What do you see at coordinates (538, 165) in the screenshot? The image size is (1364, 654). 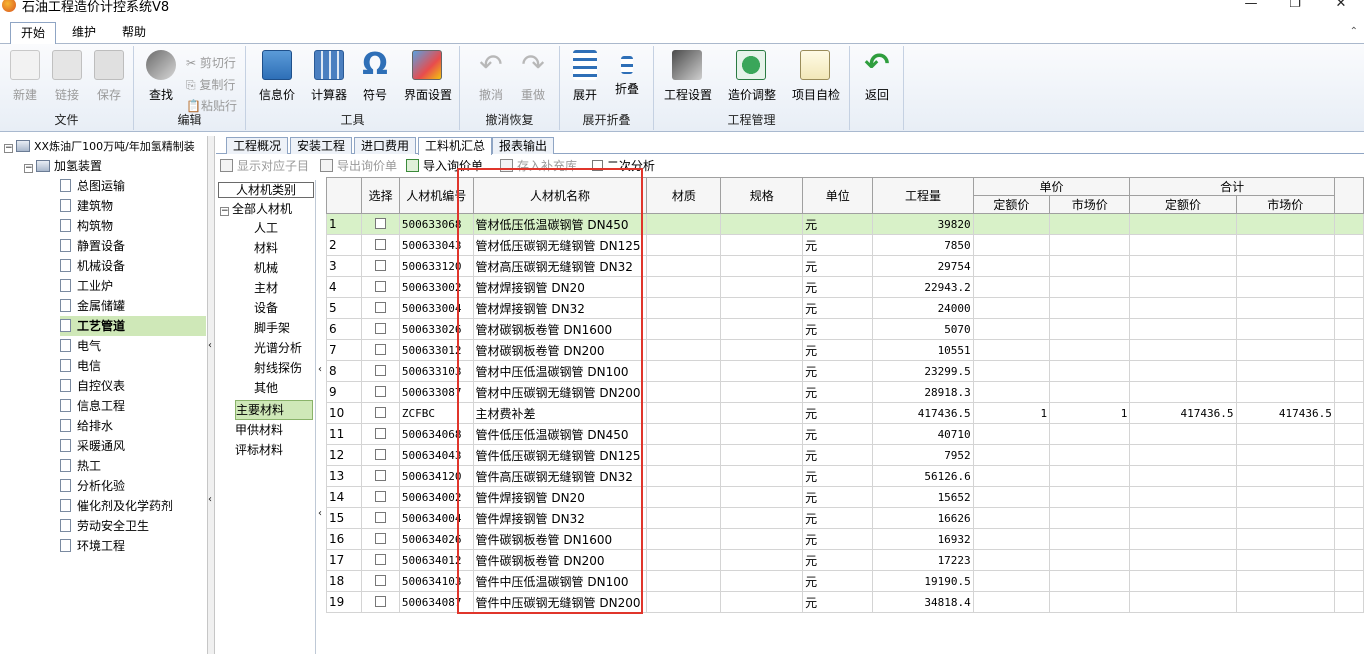 I see `save-lib-button: 存入补充库` at bounding box center [538, 165].